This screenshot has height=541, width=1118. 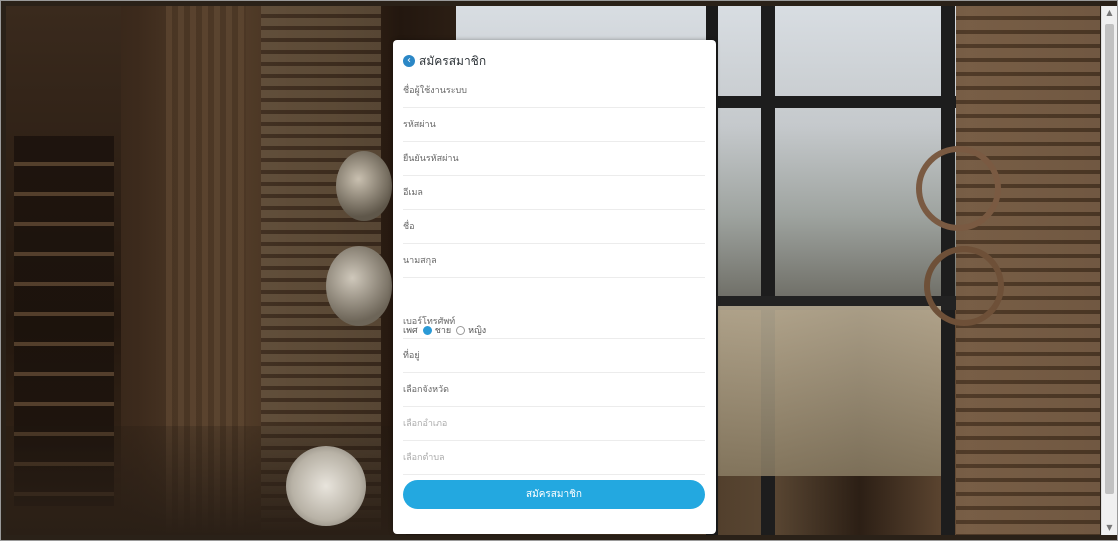 I want to click on phone-field, so click(x=553, y=322).